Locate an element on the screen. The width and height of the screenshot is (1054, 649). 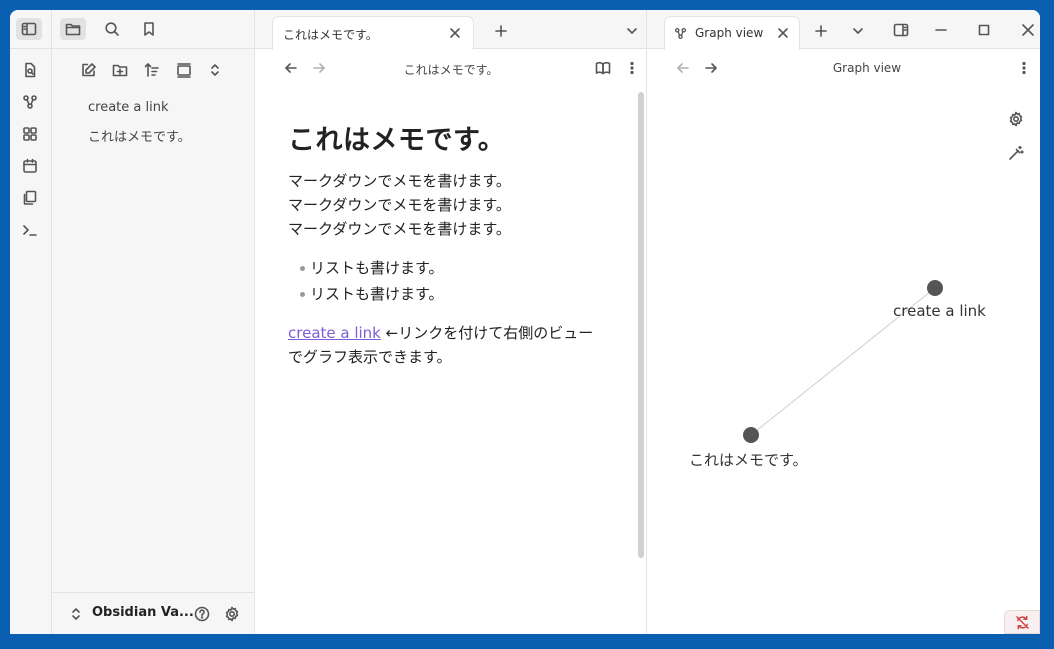
graph-node-create-a-link is located at coordinates (935, 288).